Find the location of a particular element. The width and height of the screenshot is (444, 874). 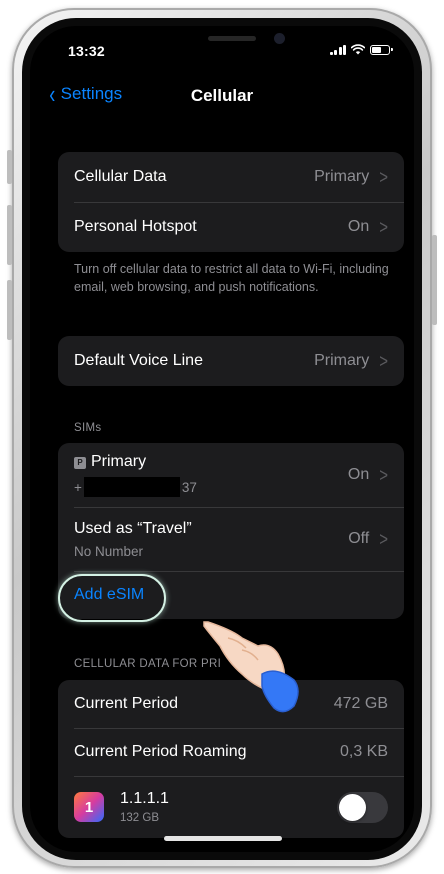

app-usage: 132 GB is located at coordinates (139, 818).